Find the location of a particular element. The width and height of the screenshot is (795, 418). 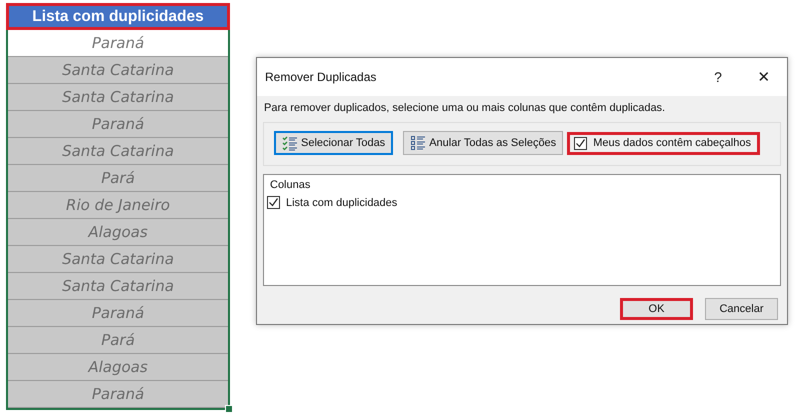

unselect-all-button: Anular Todas as Seleções is located at coordinates (483, 143).